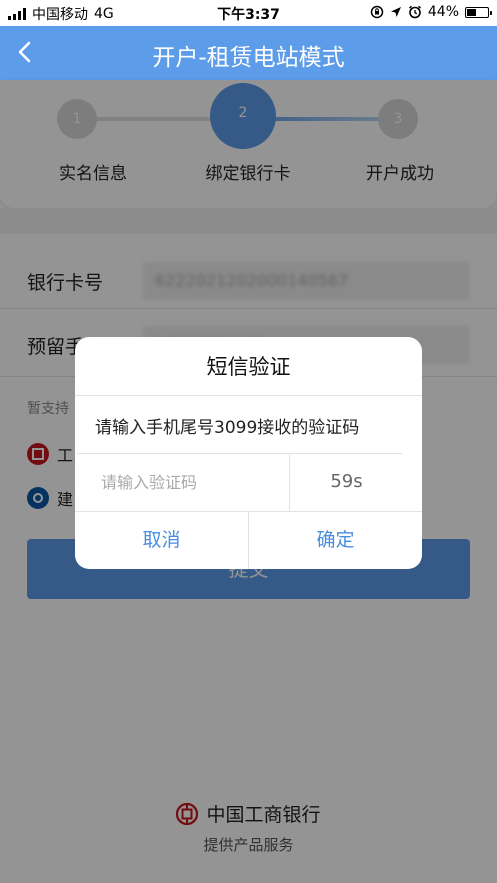 The height and width of the screenshot is (883, 497). Describe the element at coordinates (248, 13) in the screenshot. I see `status-bar: 中国移动 4G 下午3:37 44%` at that location.